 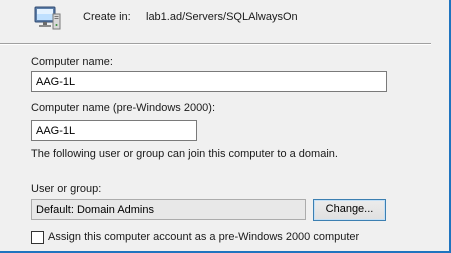 What do you see at coordinates (72, 62) in the screenshot?
I see `computer-name-label: Computer name:` at bounding box center [72, 62].